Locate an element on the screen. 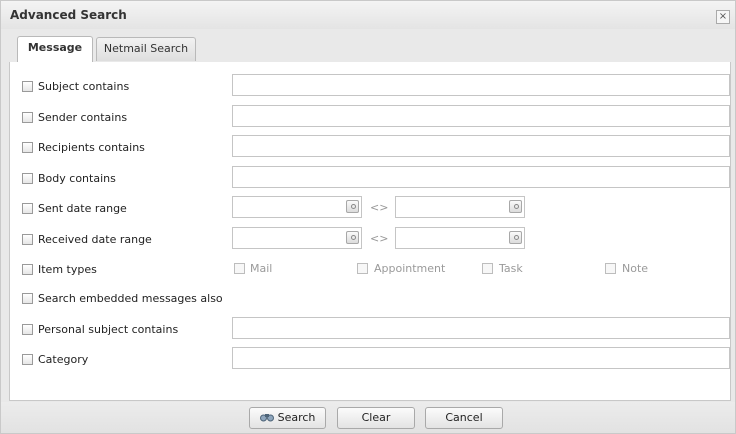  item-type-note-label: Note is located at coordinates (635, 268).